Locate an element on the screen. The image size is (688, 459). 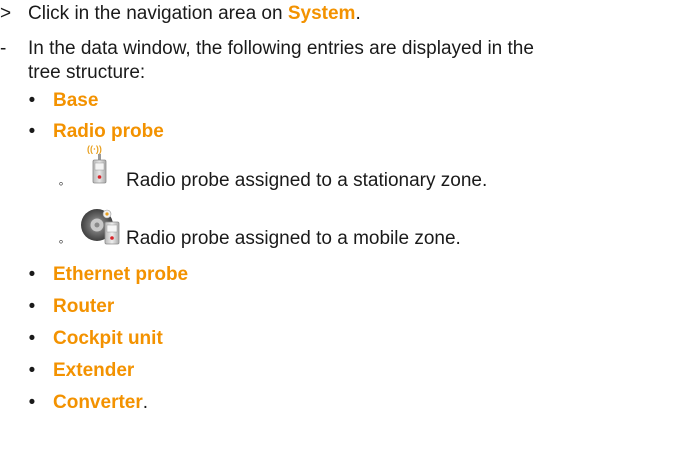
entry-ethernet-probe: Ethernet probe is located at coordinates (121, 274).